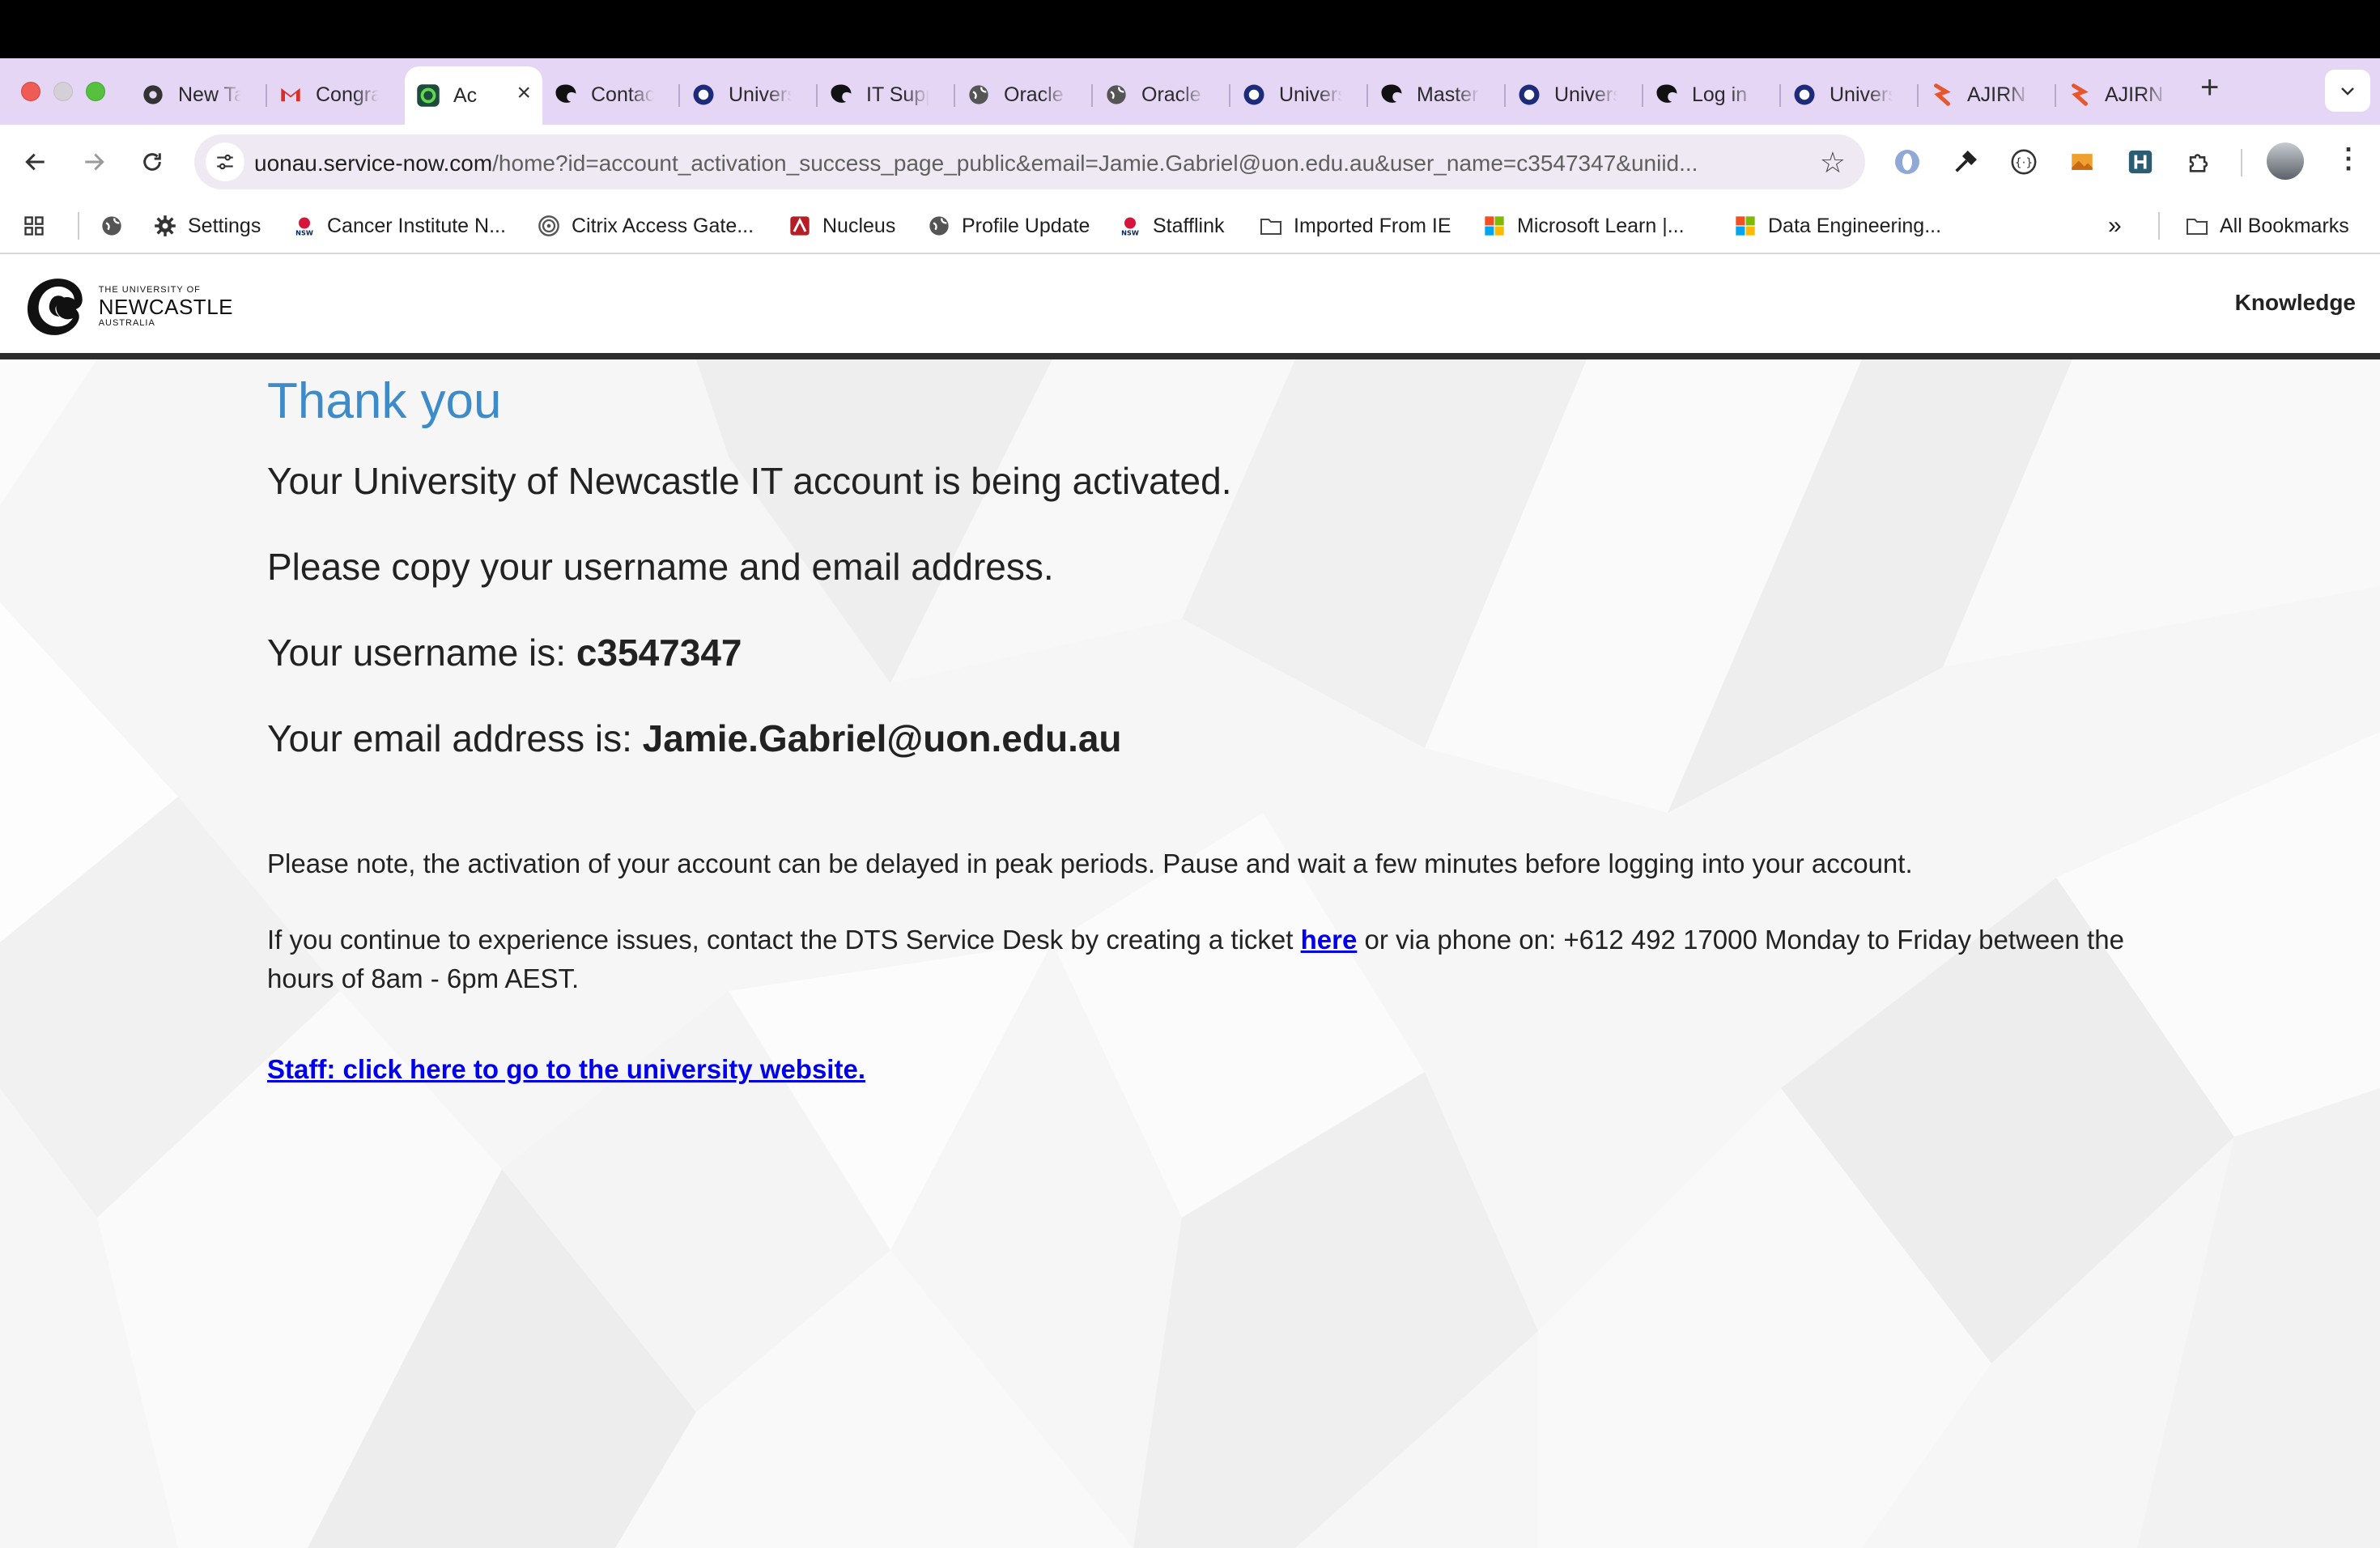 The width and height of the screenshot is (2380, 1548). I want to click on tab-search-button, so click(2347, 91).